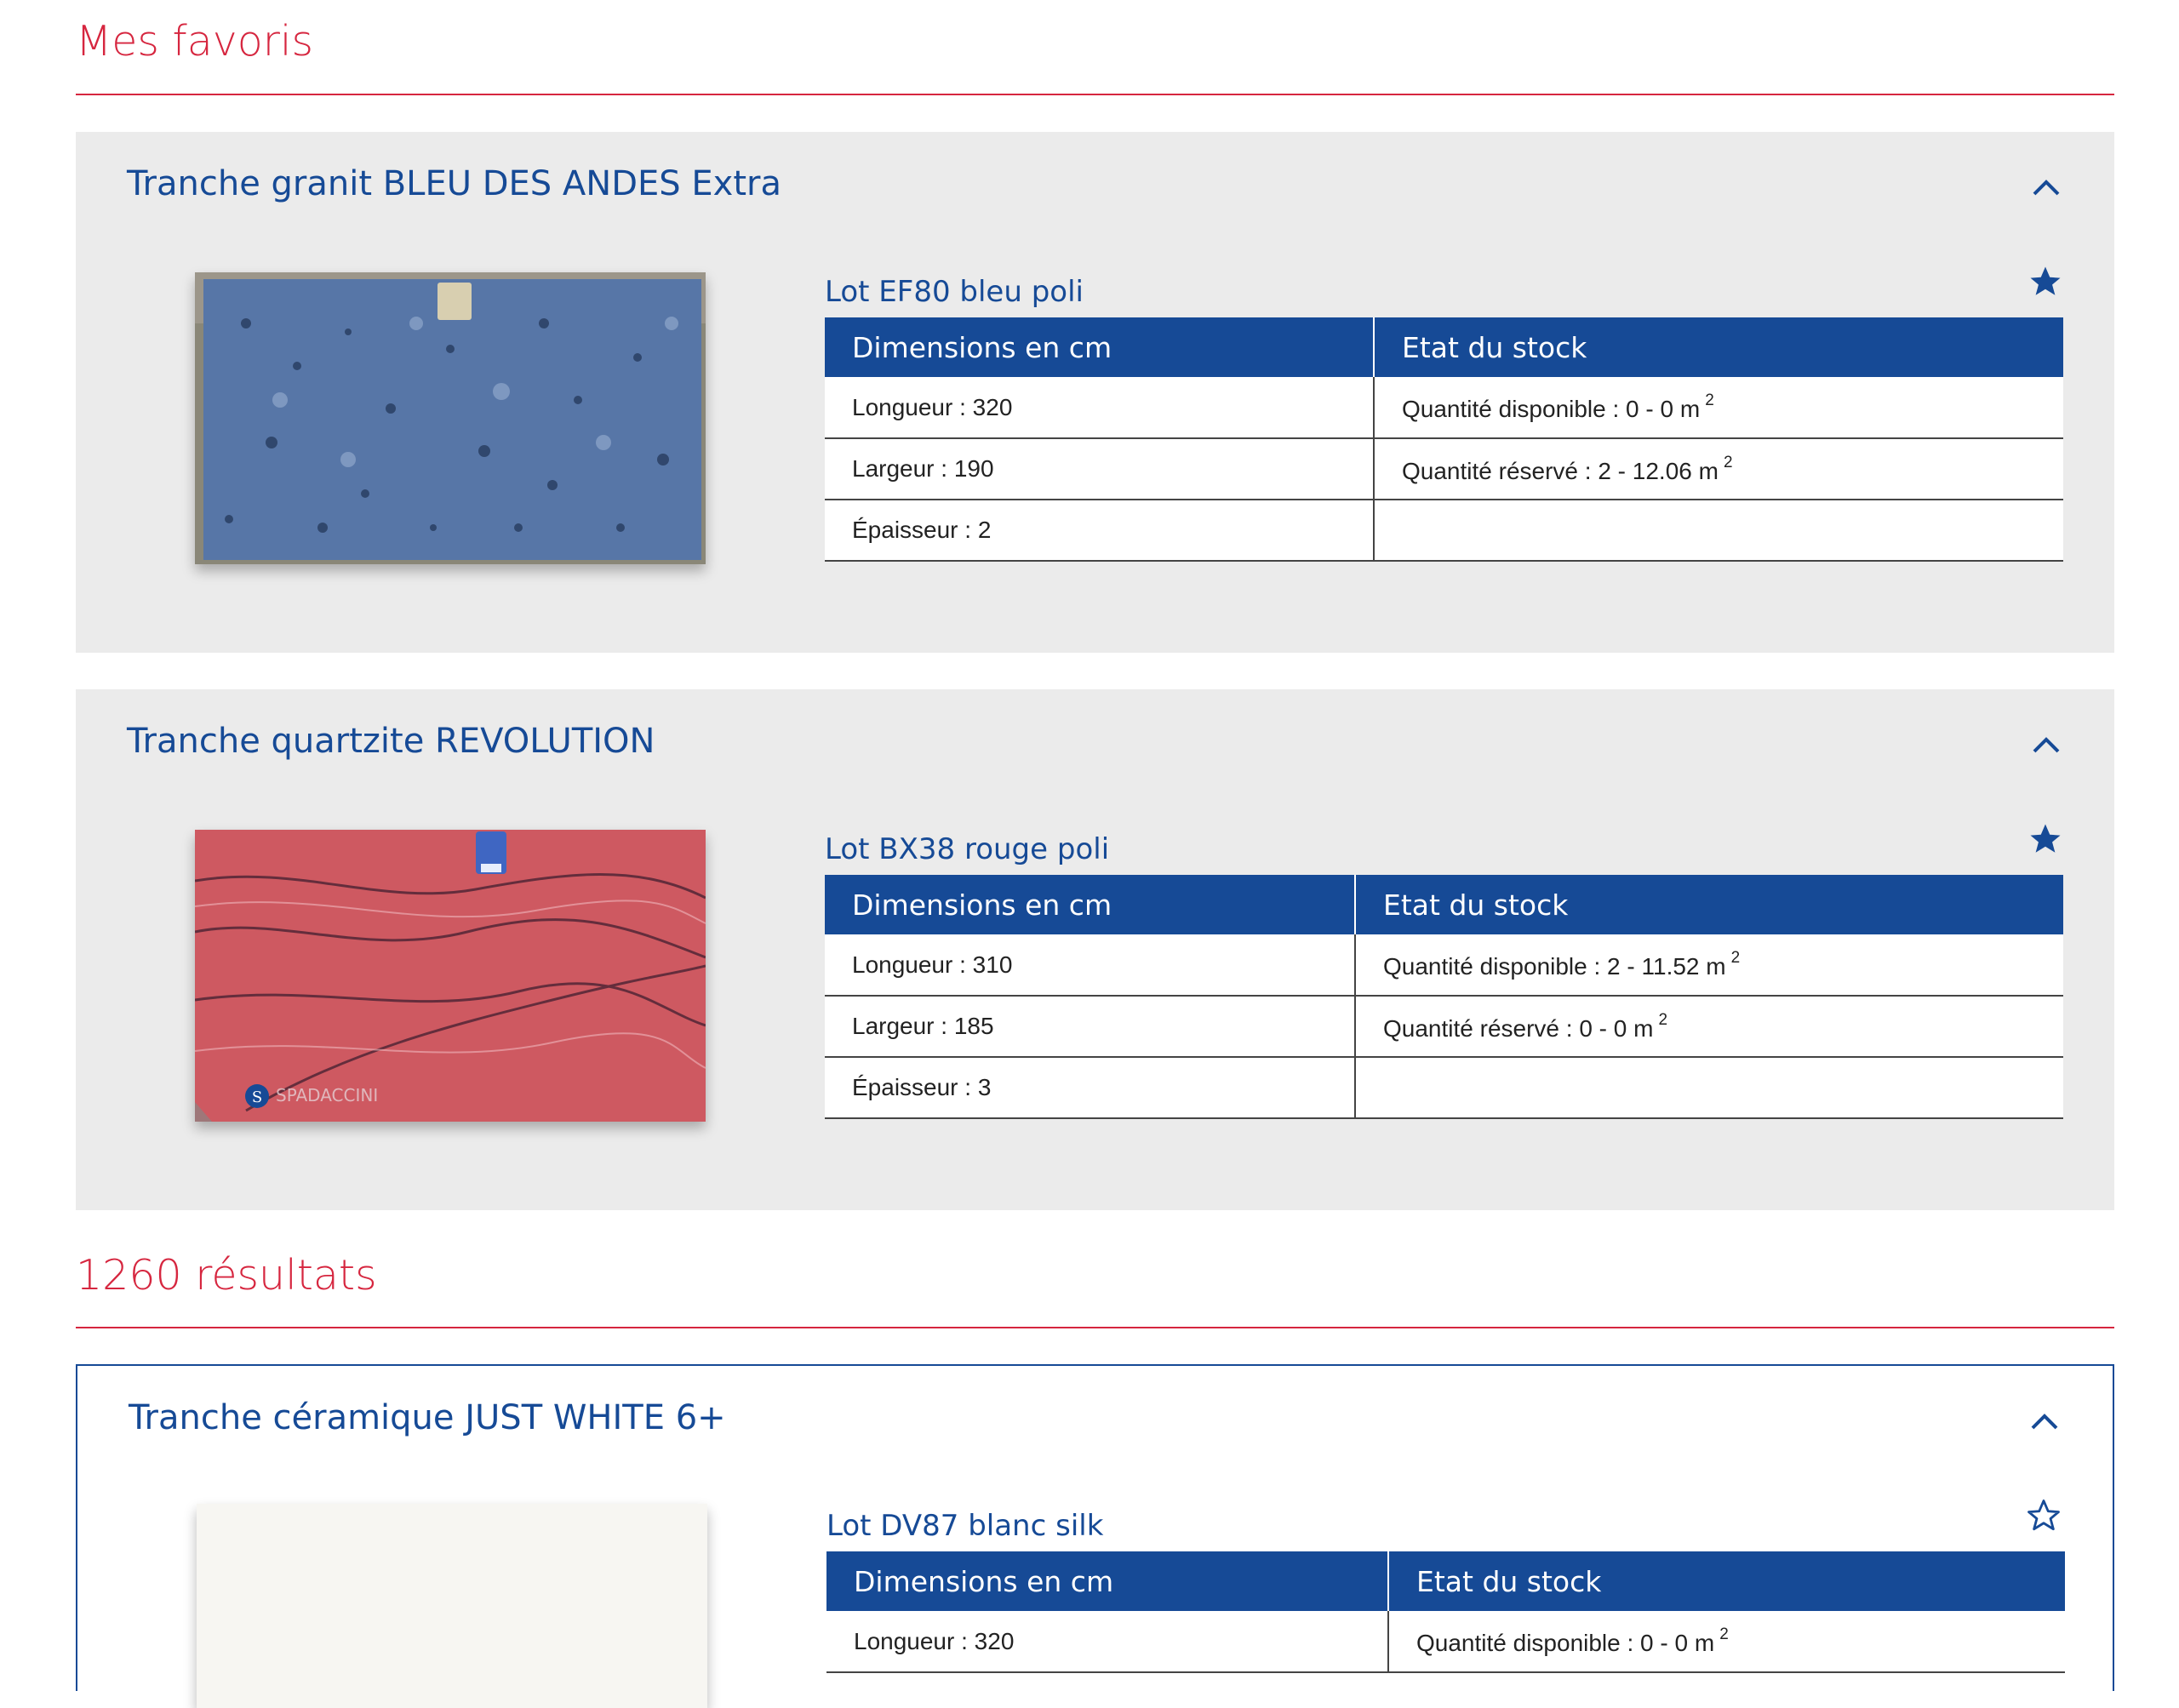 The height and width of the screenshot is (1708, 2179). I want to click on stock-available: Quantité disponible : 2 - 11.52 m2, so click(1708, 965).